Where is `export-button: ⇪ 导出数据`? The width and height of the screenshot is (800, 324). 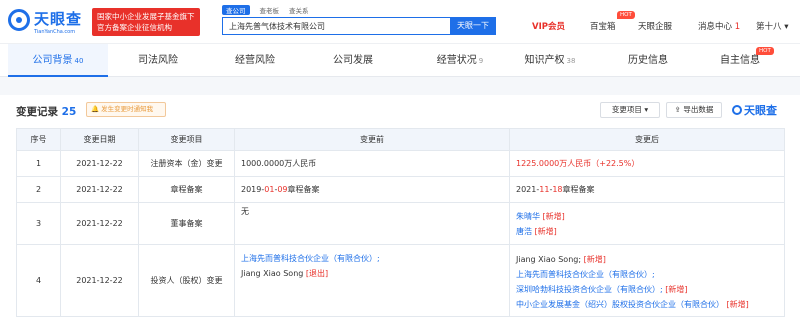 export-button: ⇪ 导出数据 is located at coordinates (694, 110).